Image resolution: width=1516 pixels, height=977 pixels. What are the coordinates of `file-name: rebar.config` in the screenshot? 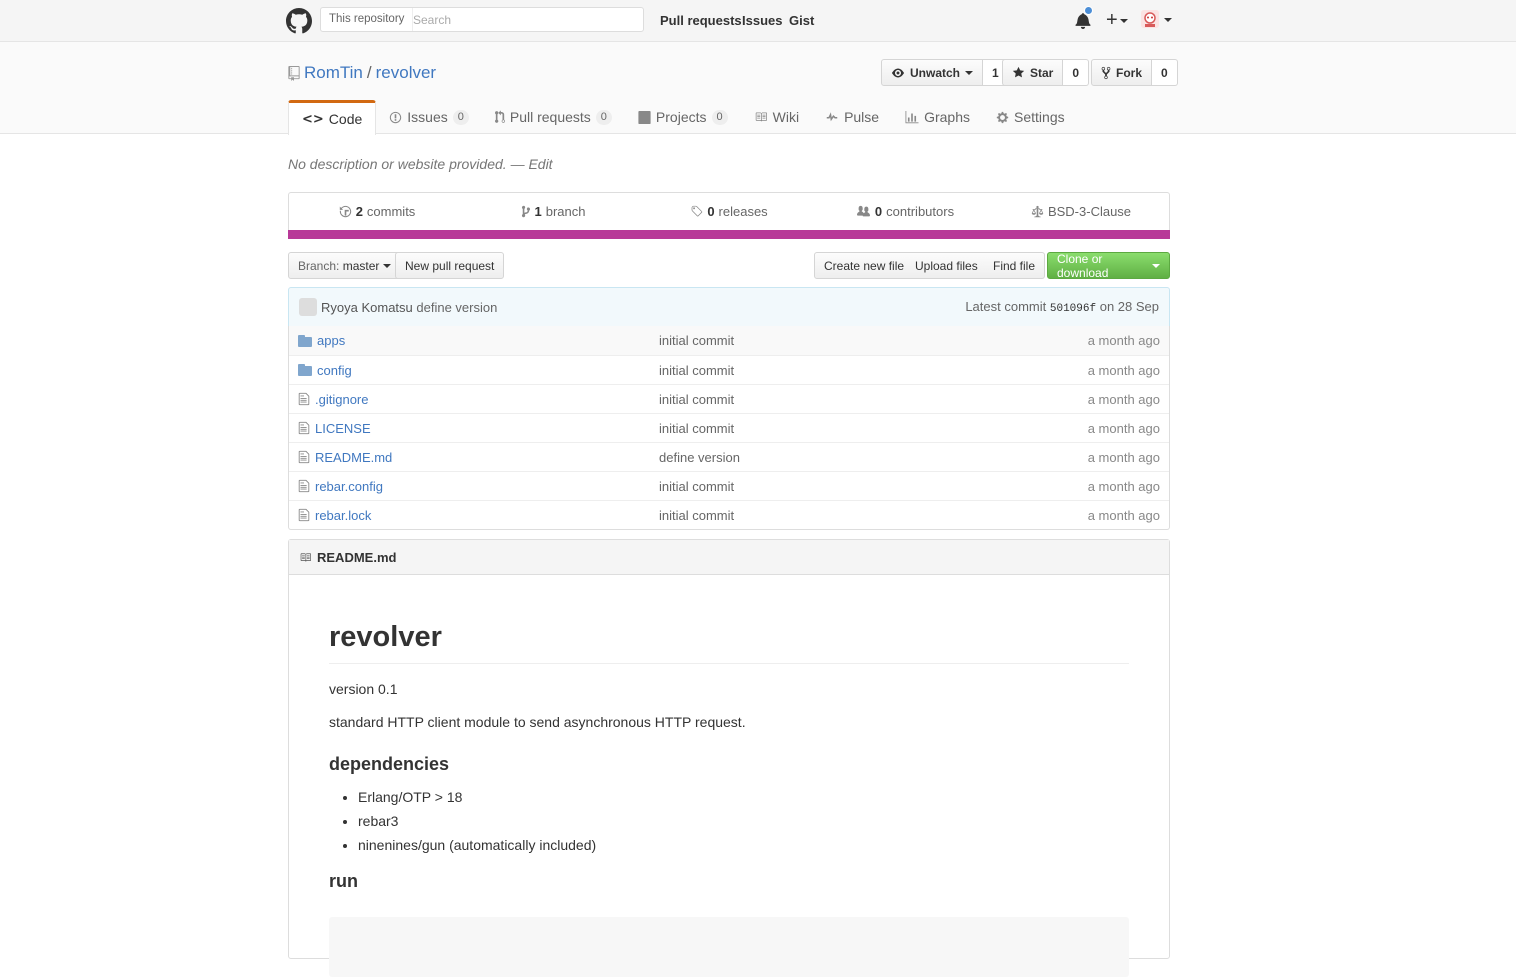 It's located at (349, 486).